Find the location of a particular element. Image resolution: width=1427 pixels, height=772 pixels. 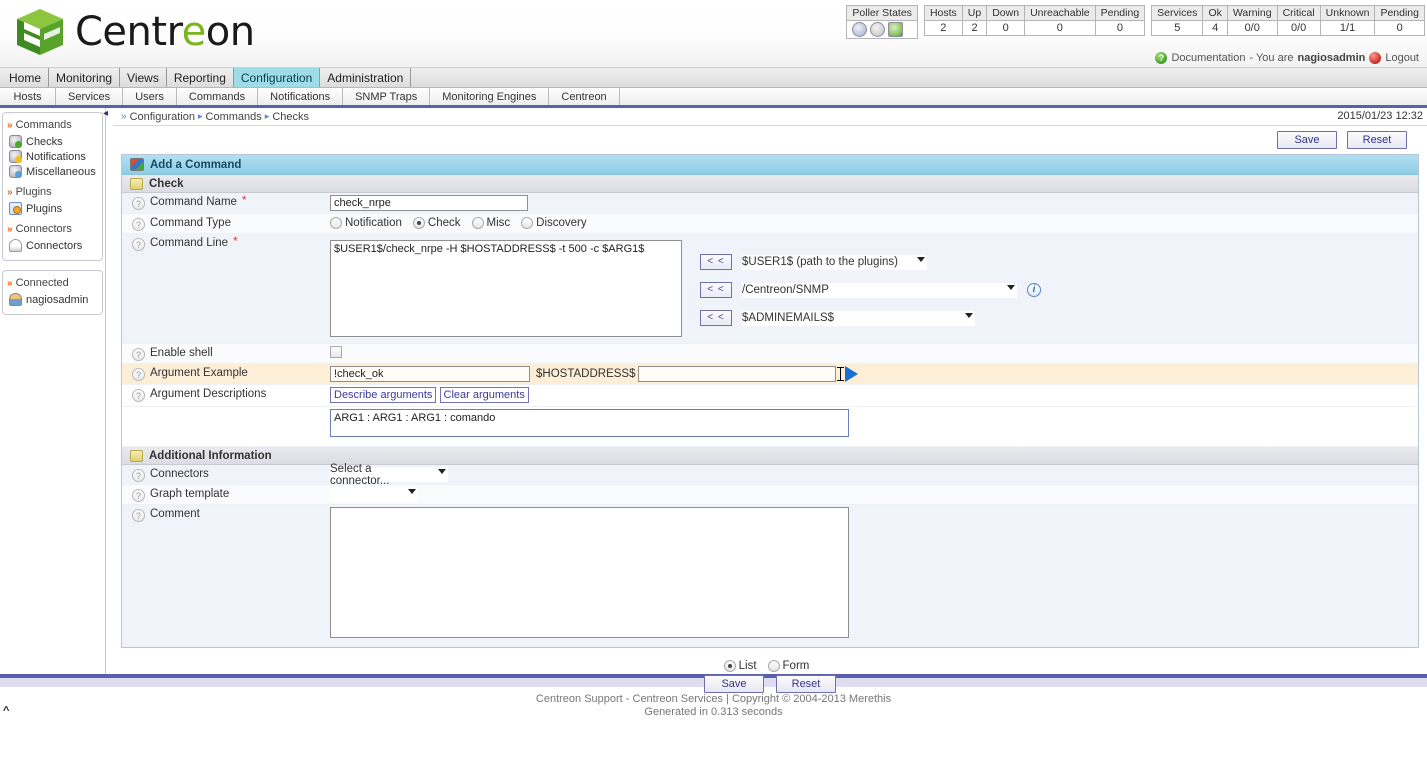

enable-shell-checkbox is located at coordinates (336, 352).